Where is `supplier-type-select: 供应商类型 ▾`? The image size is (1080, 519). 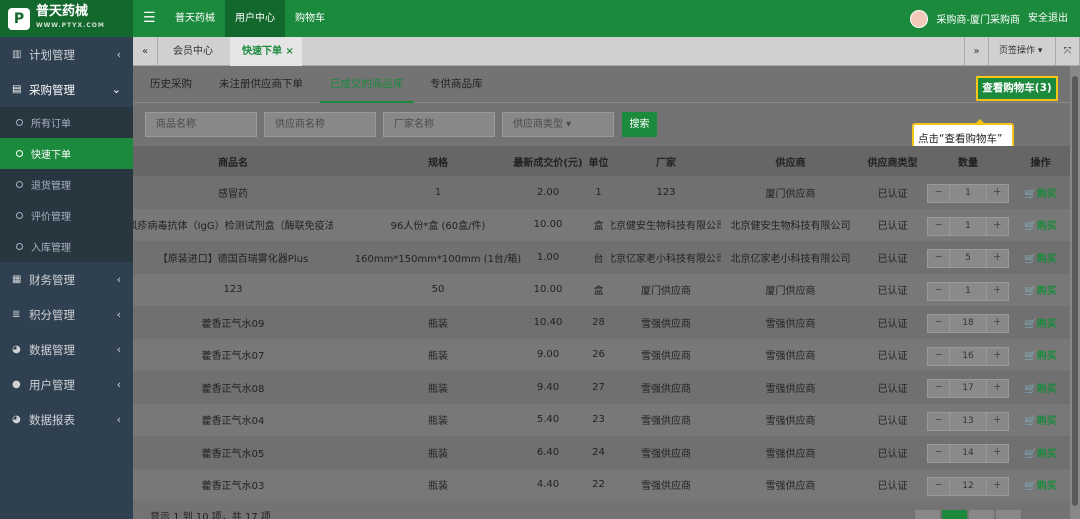
supplier-type-select: 供应商类型 ▾ is located at coordinates (558, 124).